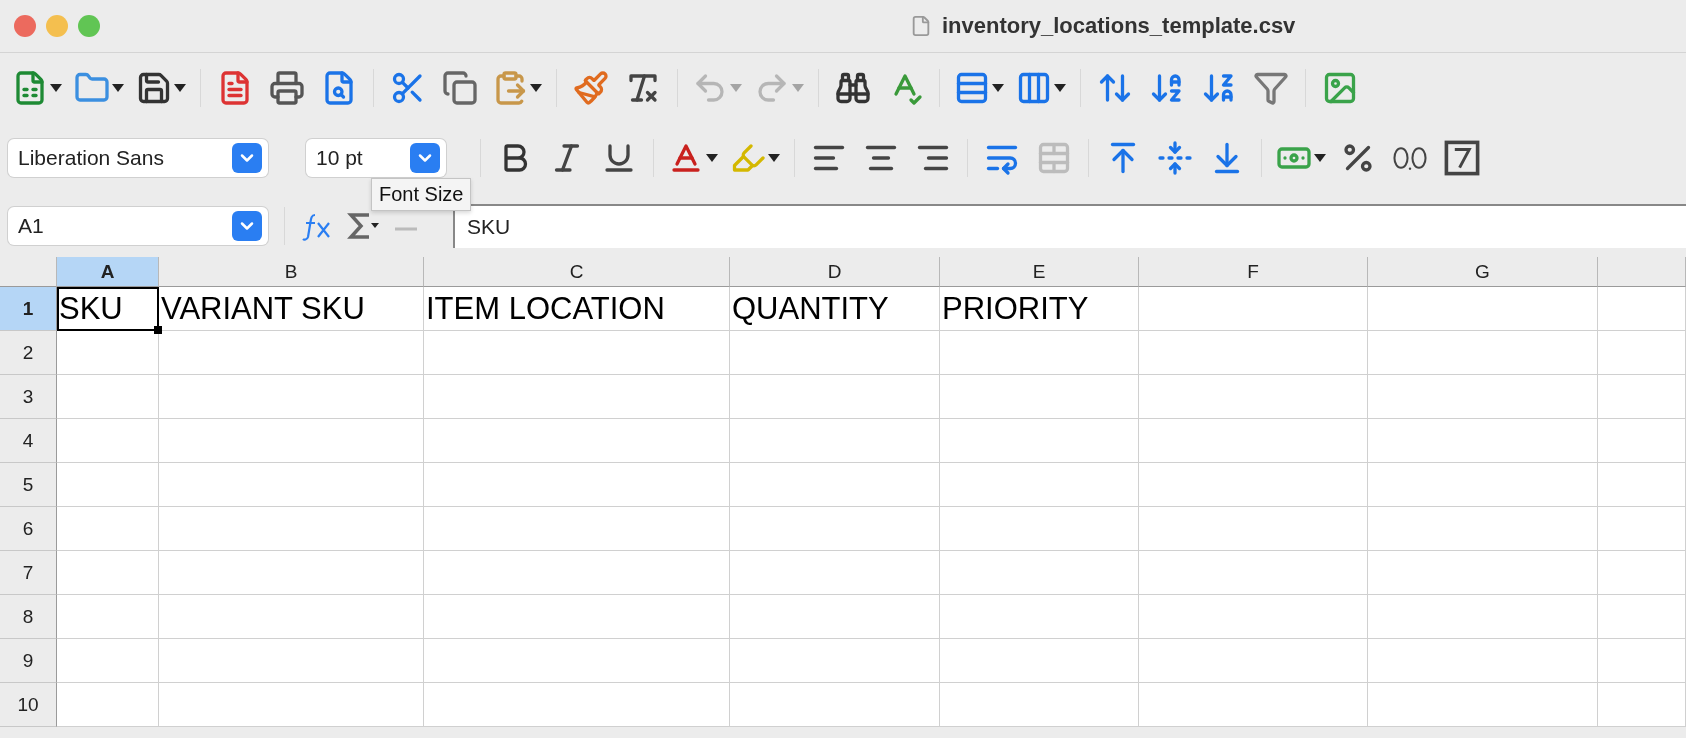 The width and height of the screenshot is (1686, 738). Describe the element at coordinates (1039, 309) in the screenshot. I see `table-cell: PRIORITY` at that location.